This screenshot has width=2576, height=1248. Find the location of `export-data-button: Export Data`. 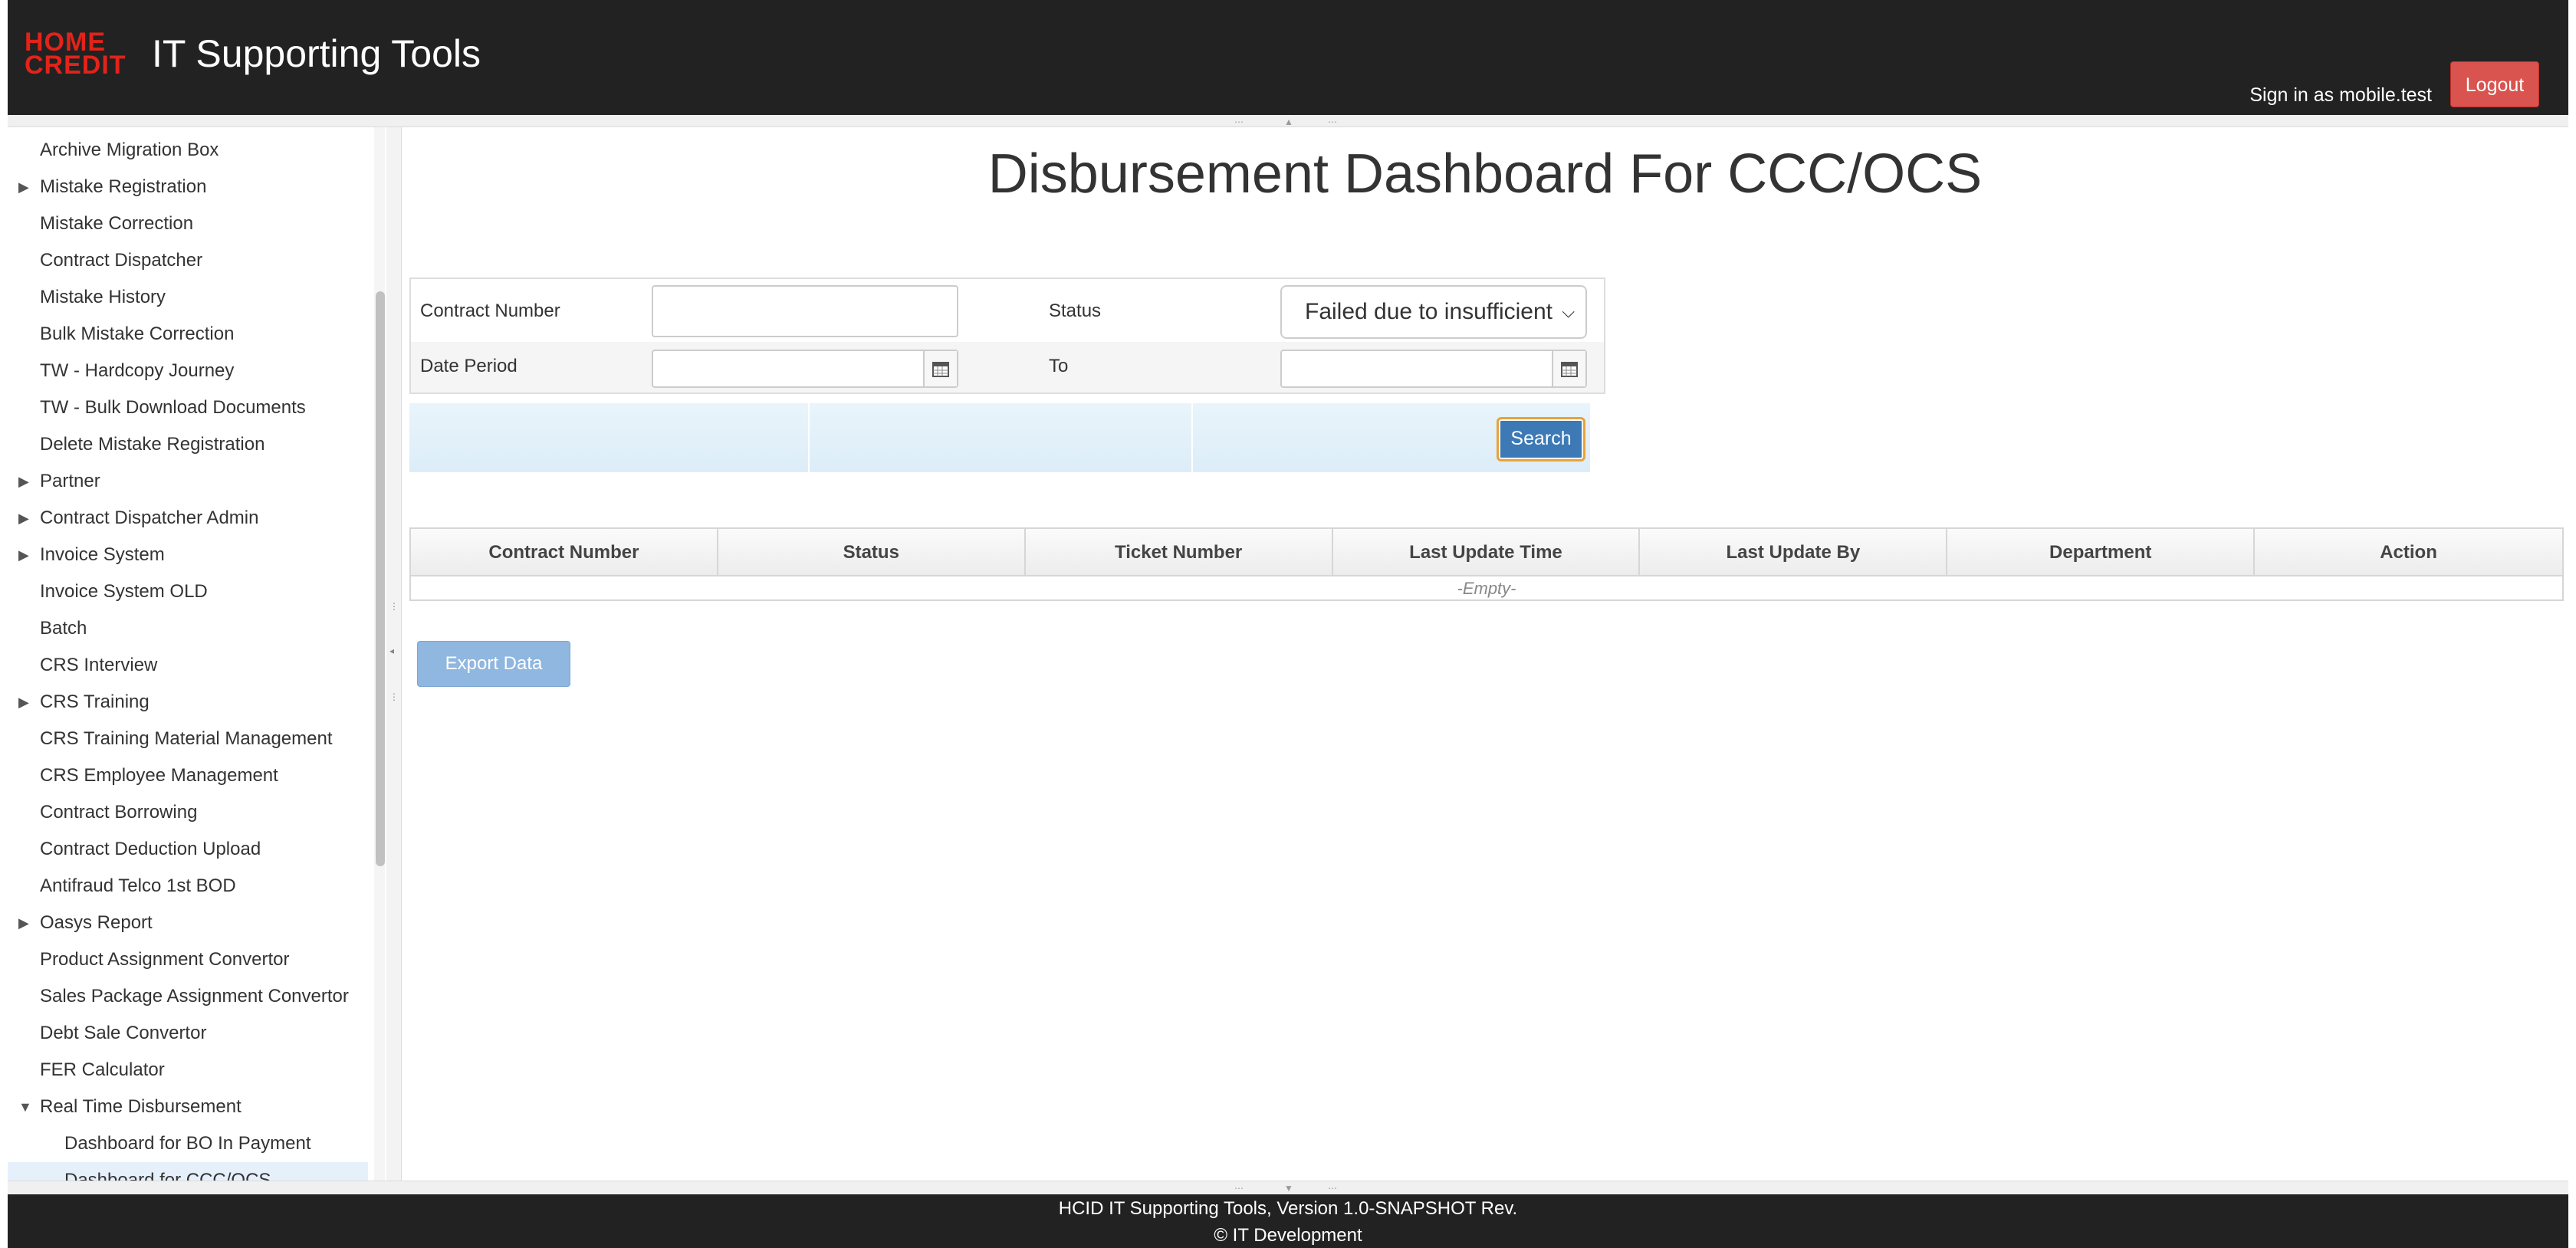

export-data-button: Export Data is located at coordinates (493, 664).